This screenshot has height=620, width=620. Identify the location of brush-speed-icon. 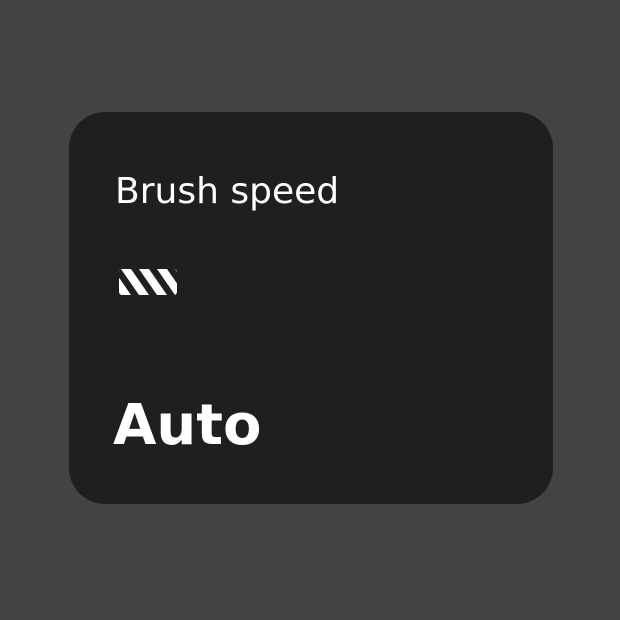
(148, 282).